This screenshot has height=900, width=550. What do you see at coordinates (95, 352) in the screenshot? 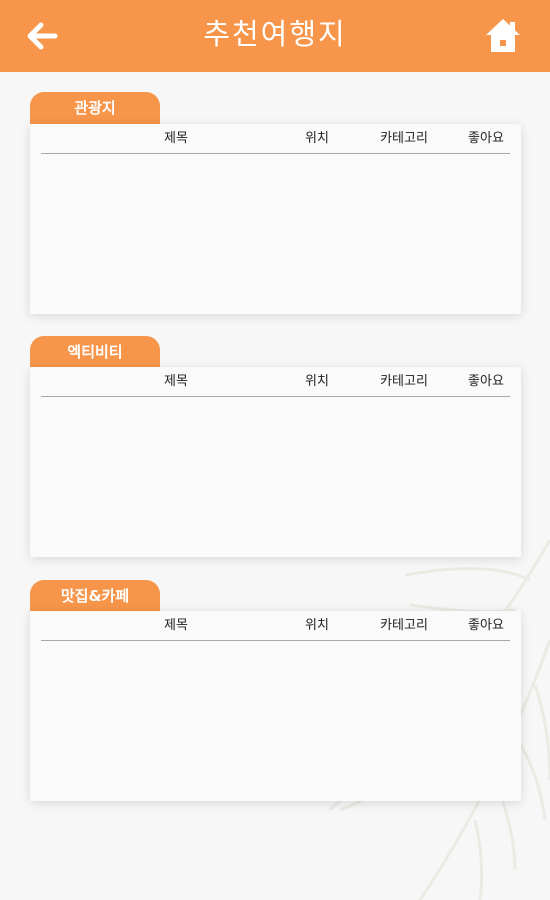
I see `tab-activity: 엑티비티` at bounding box center [95, 352].